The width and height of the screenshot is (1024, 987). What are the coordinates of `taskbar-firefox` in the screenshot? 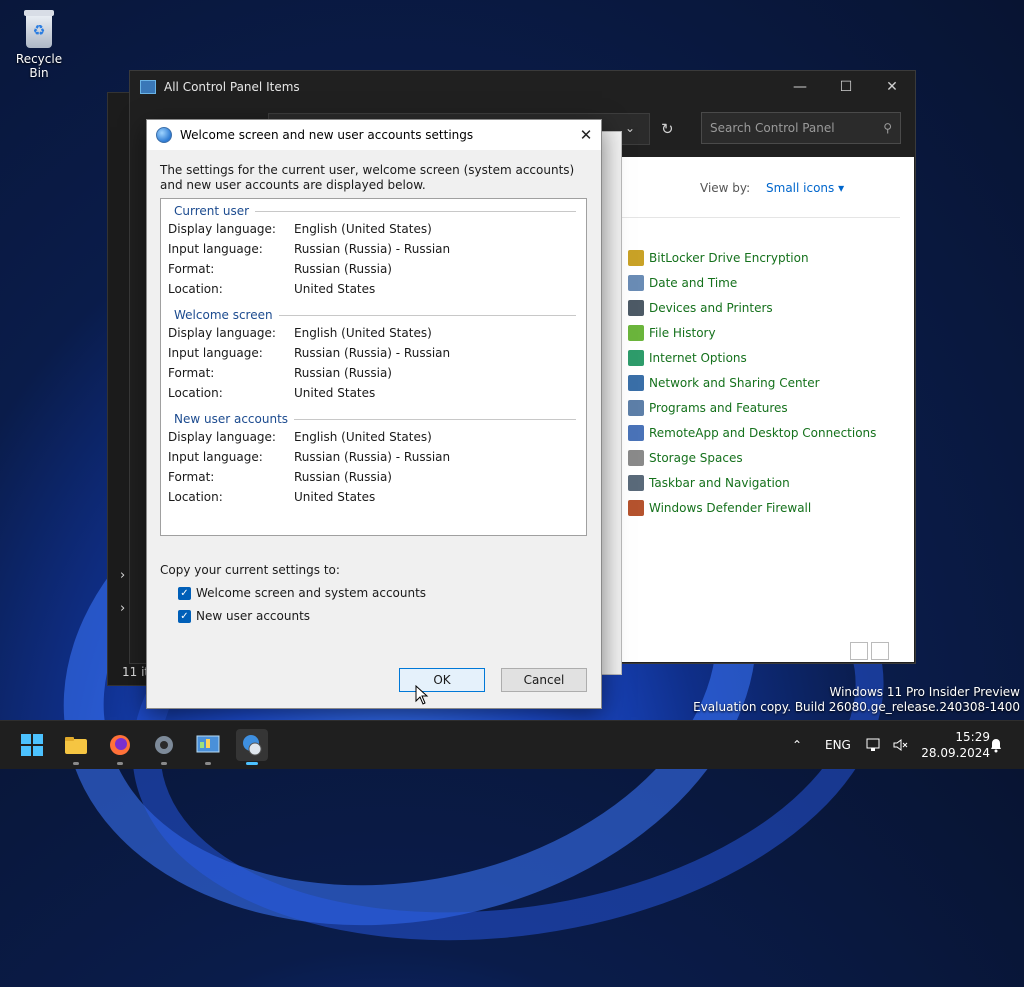 It's located at (120, 747).